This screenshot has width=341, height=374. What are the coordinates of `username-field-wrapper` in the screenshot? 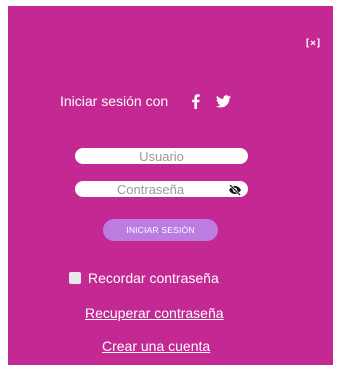 It's located at (161, 156).